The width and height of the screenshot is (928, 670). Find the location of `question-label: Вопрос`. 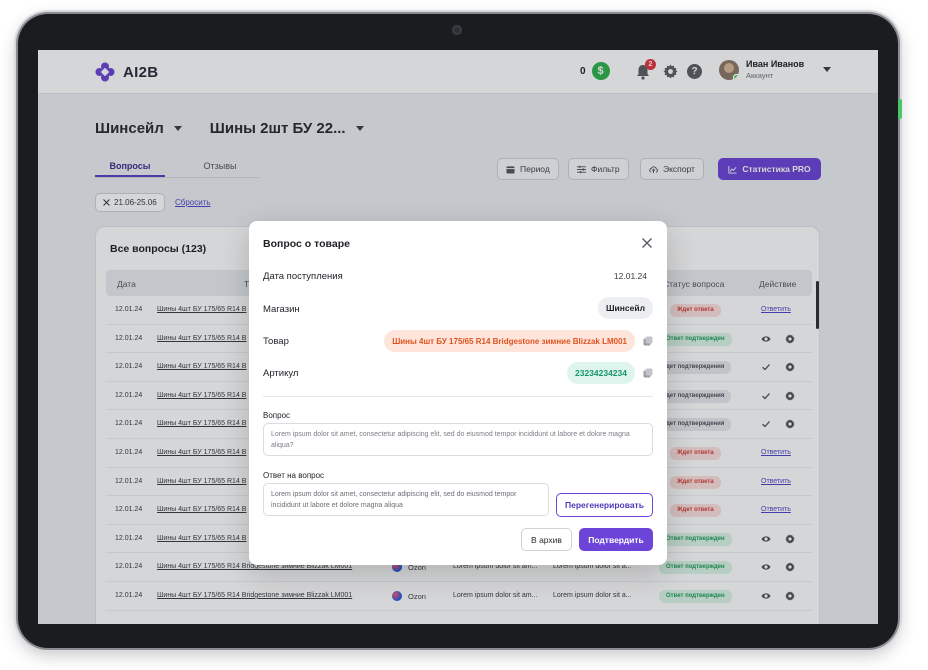

question-label: Вопрос is located at coordinates (277, 415).